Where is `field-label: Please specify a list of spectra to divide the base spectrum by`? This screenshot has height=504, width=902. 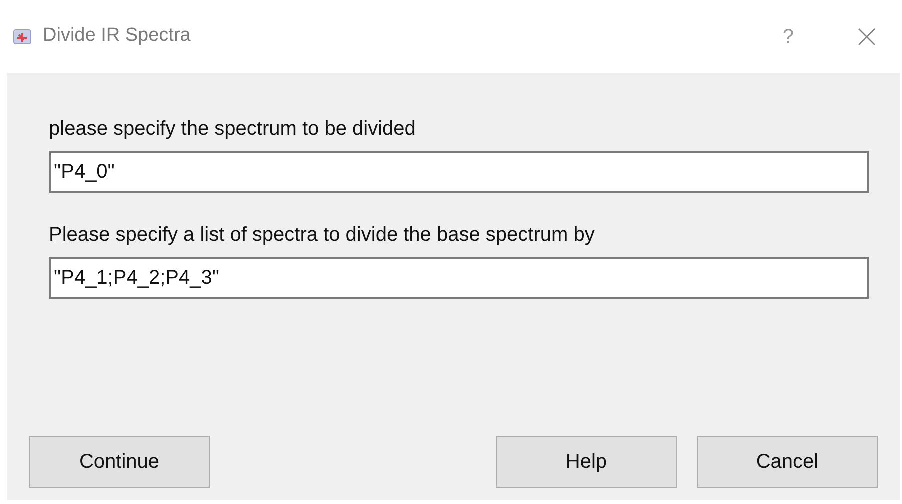 field-label: Please specify a list of spectra to divide the base spectrum by is located at coordinates (322, 235).